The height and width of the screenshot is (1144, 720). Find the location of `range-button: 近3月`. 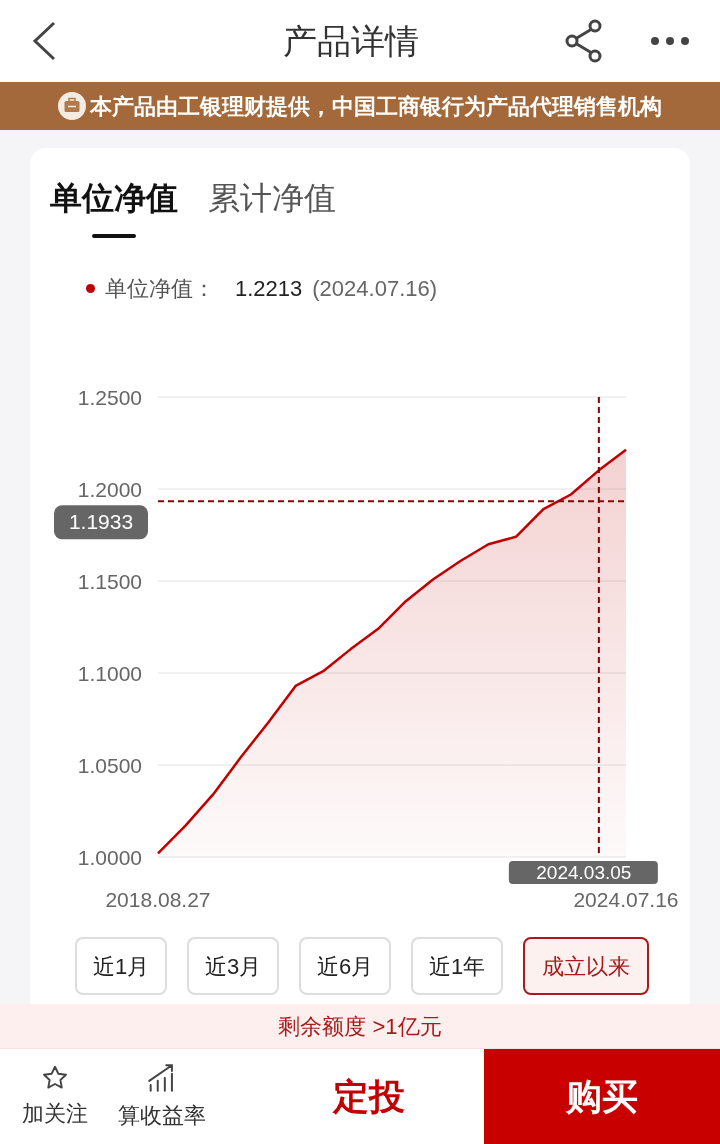

range-button: 近3月 is located at coordinates (233, 966).